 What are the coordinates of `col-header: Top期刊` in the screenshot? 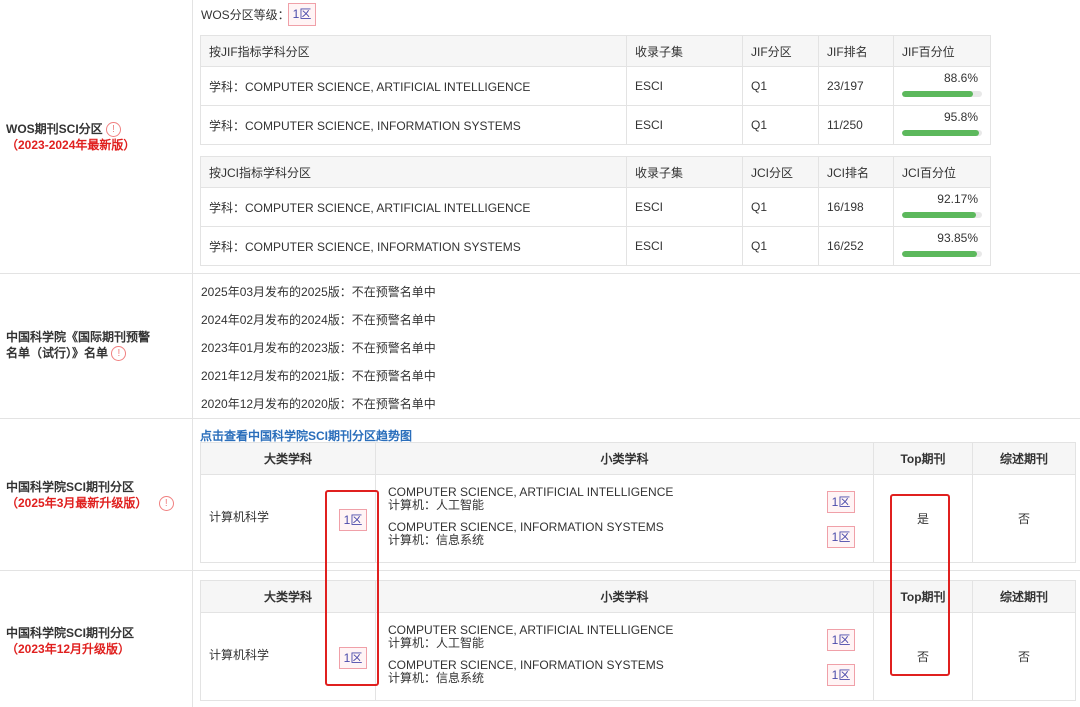 It's located at (923, 458).